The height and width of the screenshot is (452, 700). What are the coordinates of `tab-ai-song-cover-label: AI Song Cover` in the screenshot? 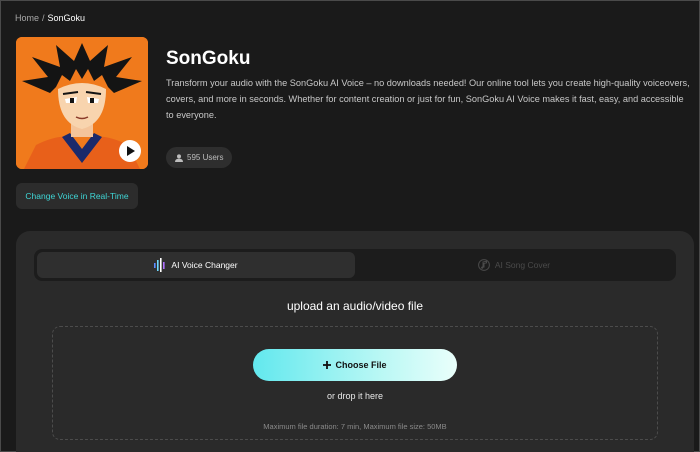 It's located at (522, 265).